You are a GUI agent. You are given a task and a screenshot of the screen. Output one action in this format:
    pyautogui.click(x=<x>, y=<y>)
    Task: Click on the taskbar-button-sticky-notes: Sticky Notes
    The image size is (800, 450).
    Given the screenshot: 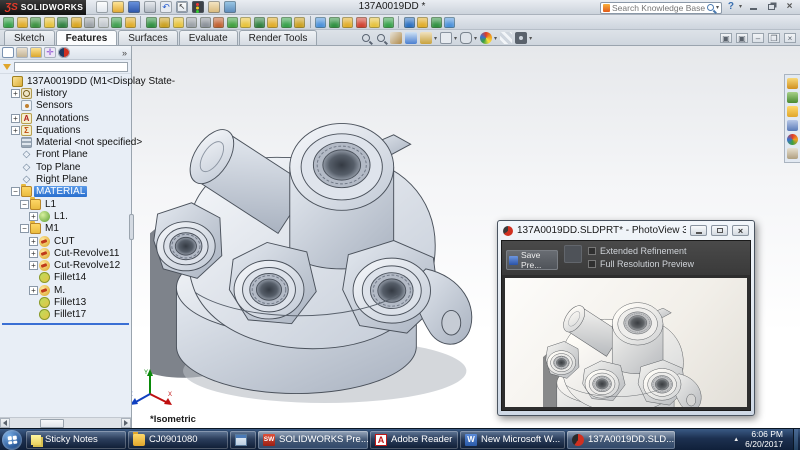 What is the action you would take?
    pyautogui.click(x=76, y=439)
    